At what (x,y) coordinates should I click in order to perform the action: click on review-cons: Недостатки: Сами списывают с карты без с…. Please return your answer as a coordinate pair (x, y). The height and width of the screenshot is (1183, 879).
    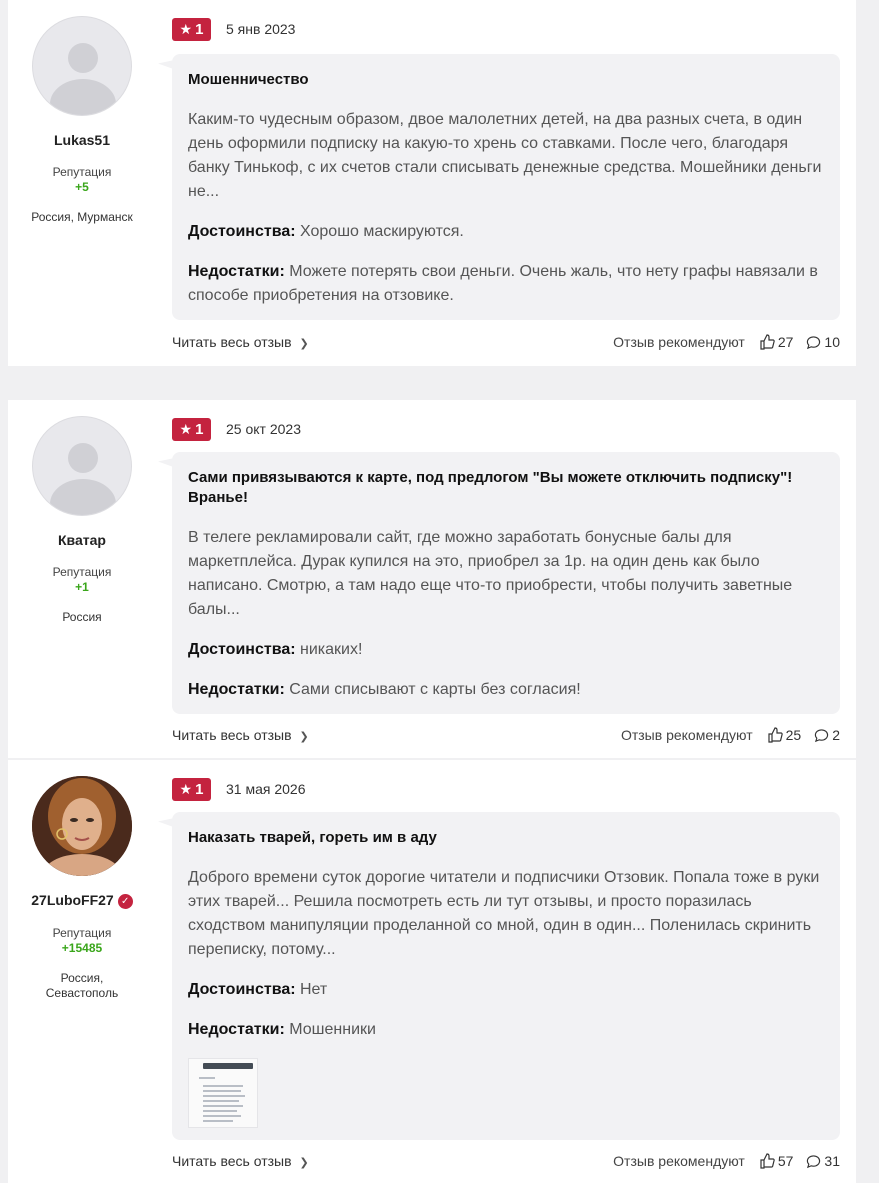
    Looking at the image, I should click on (384, 689).